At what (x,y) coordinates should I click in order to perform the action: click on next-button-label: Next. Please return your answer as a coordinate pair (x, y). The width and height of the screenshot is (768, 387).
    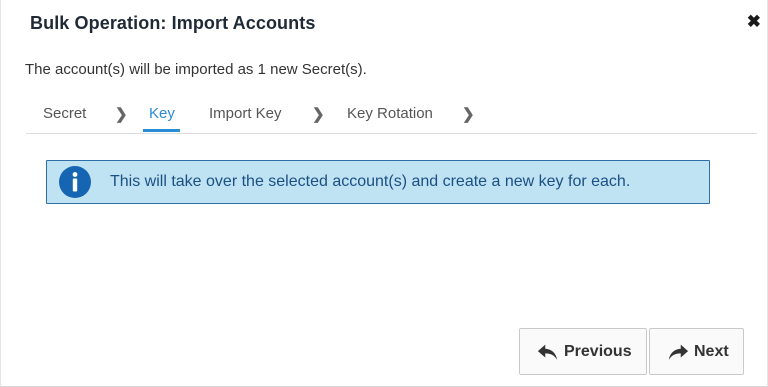
    Looking at the image, I should click on (711, 351).